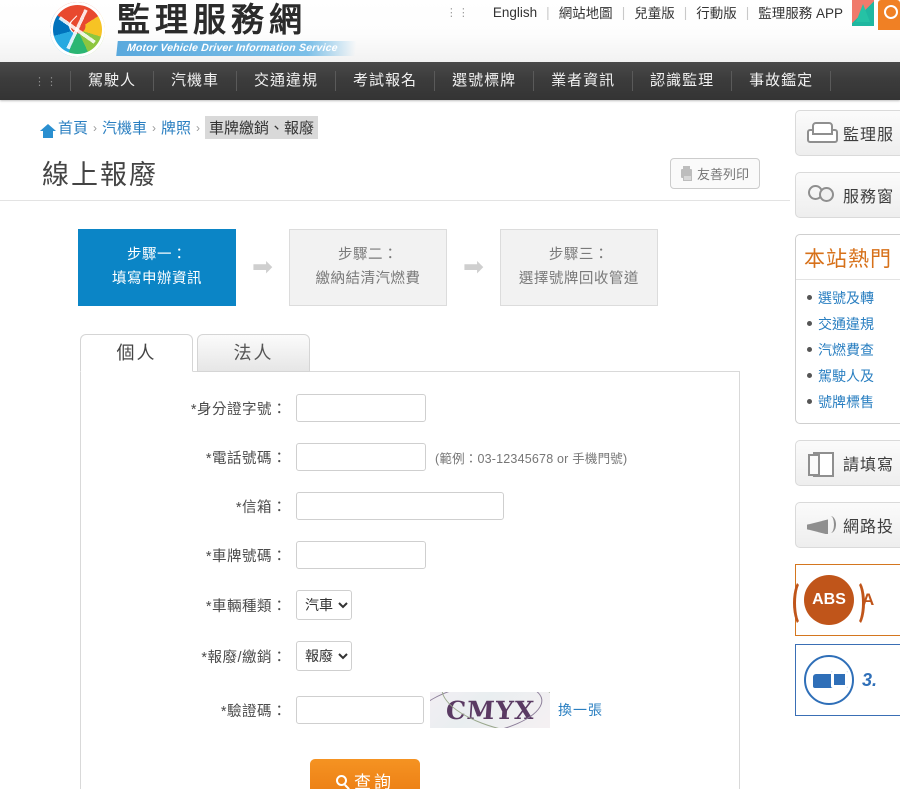 This screenshot has height=789, width=900. Describe the element at coordinates (374, 781) in the screenshot. I see `search-button-label: 查詢` at that location.